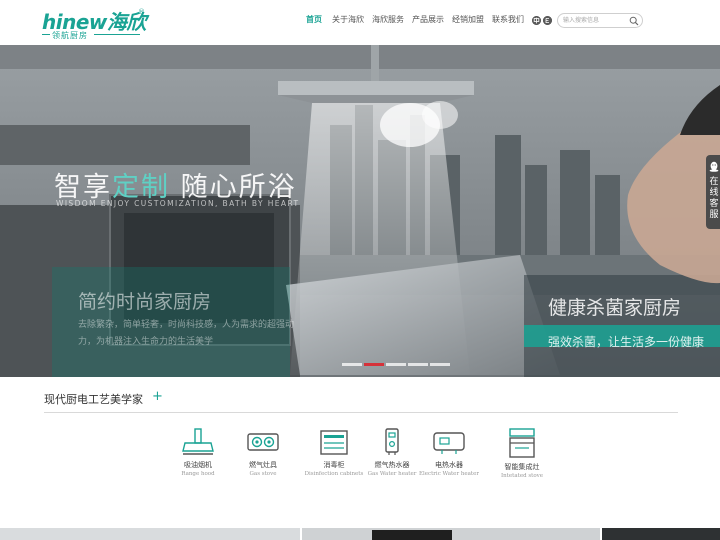 Image resolution: width=720 pixels, height=540 pixels. Describe the element at coordinates (334, 442) in the screenshot. I see `disinfection-cabinet-icon` at that location.